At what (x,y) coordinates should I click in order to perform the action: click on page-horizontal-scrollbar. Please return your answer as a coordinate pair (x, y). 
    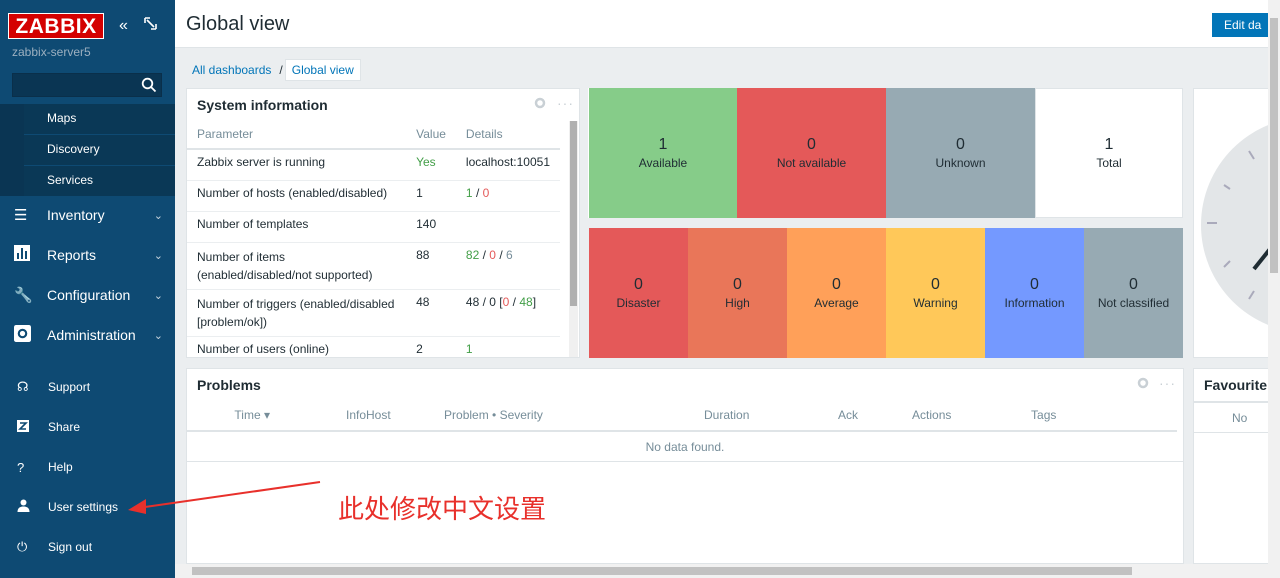
    Looking at the image, I should click on (721, 571).